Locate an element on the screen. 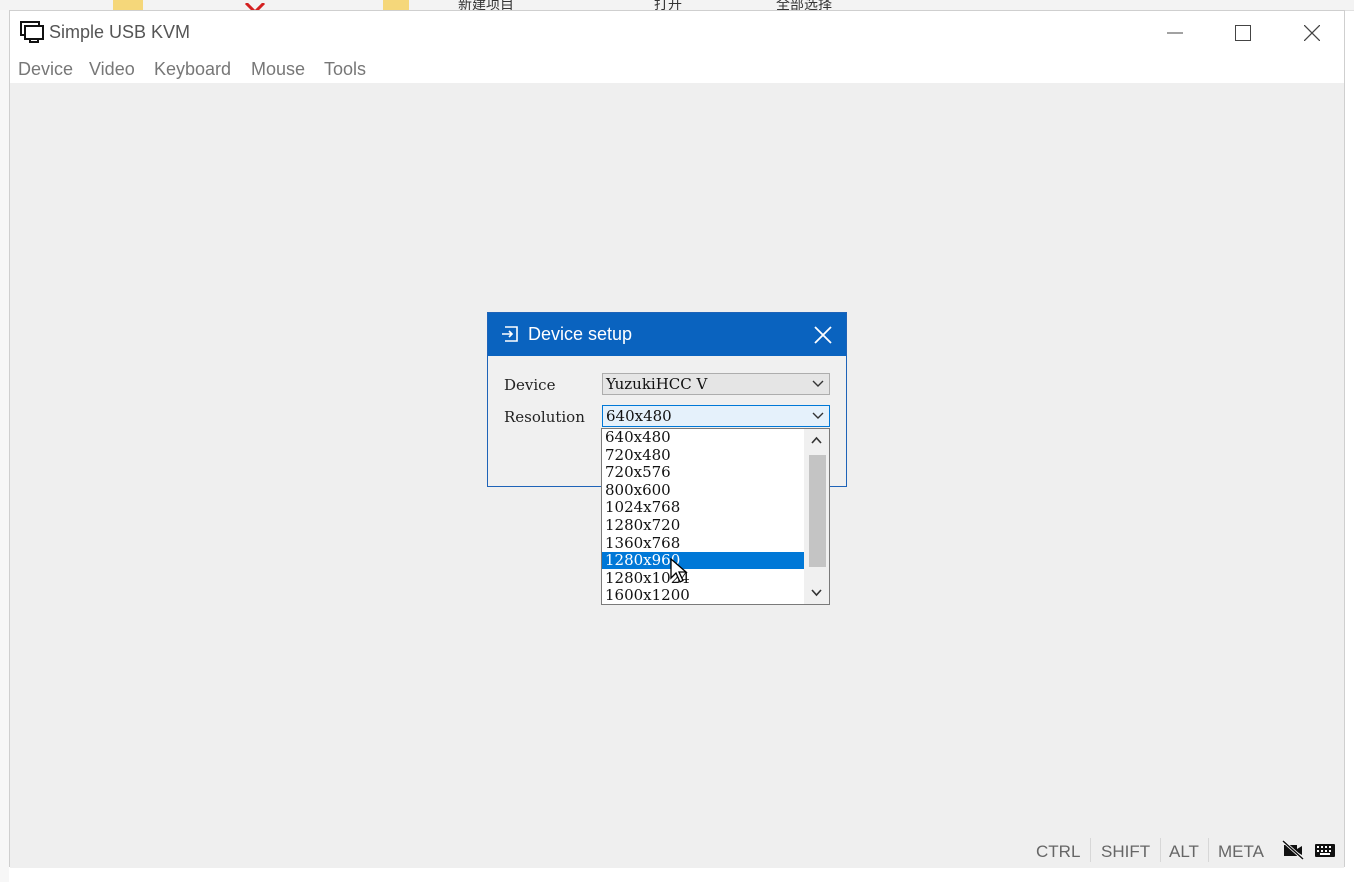  resolution-option: 1024x768 is located at coordinates (703, 507).